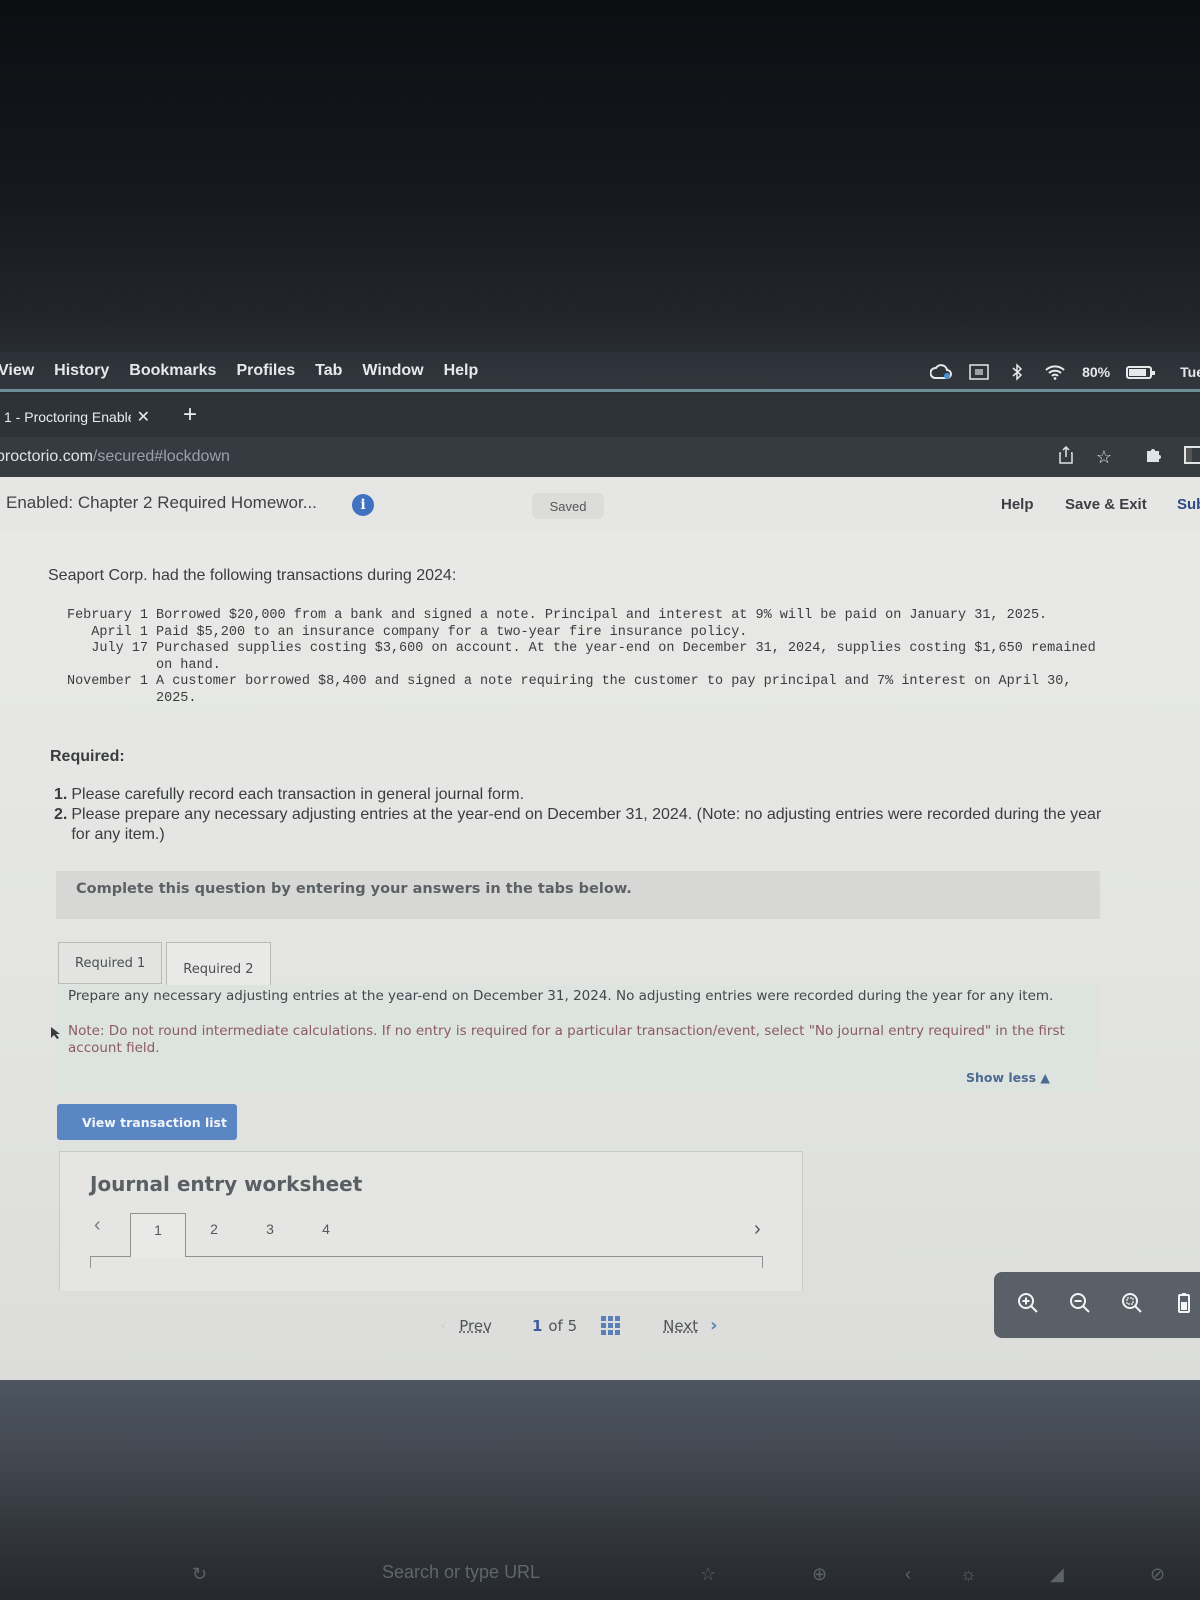 The width and height of the screenshot is (1200, 1600). I want to click on menu-view: View, so click(17, 371).